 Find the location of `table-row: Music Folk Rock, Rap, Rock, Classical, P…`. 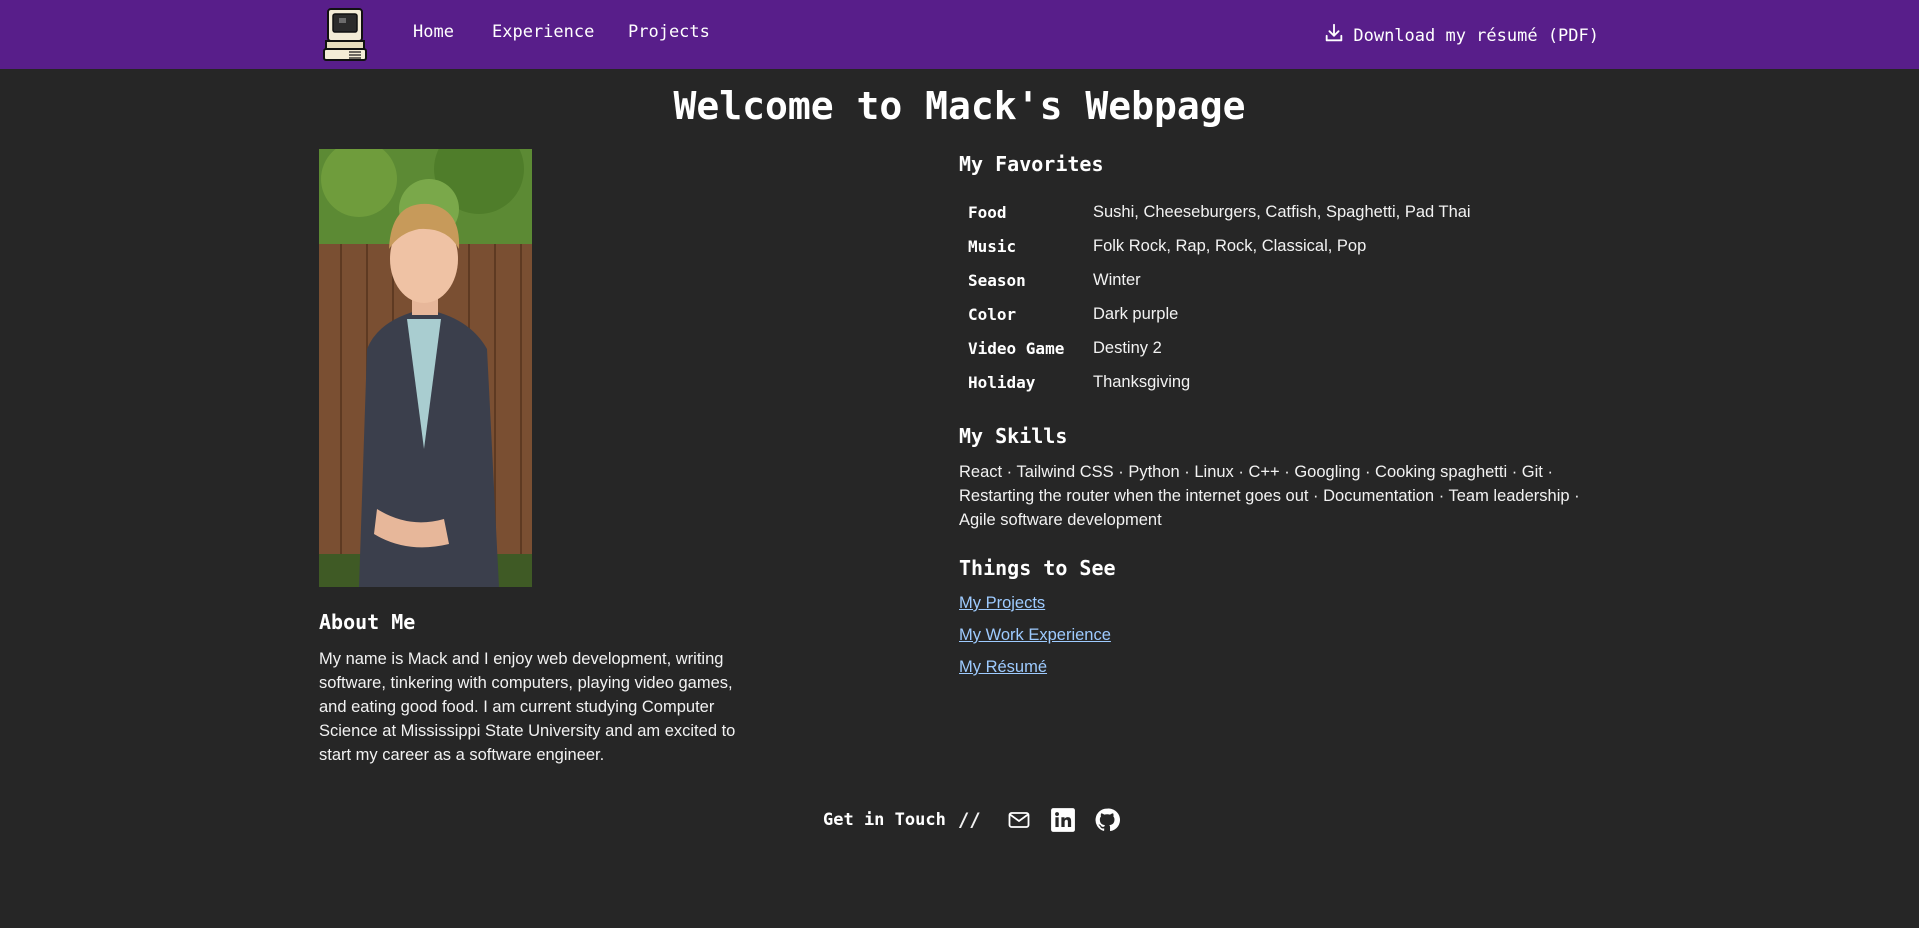

table-row: Music Folk Rock, Rap, Rock, Classical, P… is located at coordinates (1219, 246).